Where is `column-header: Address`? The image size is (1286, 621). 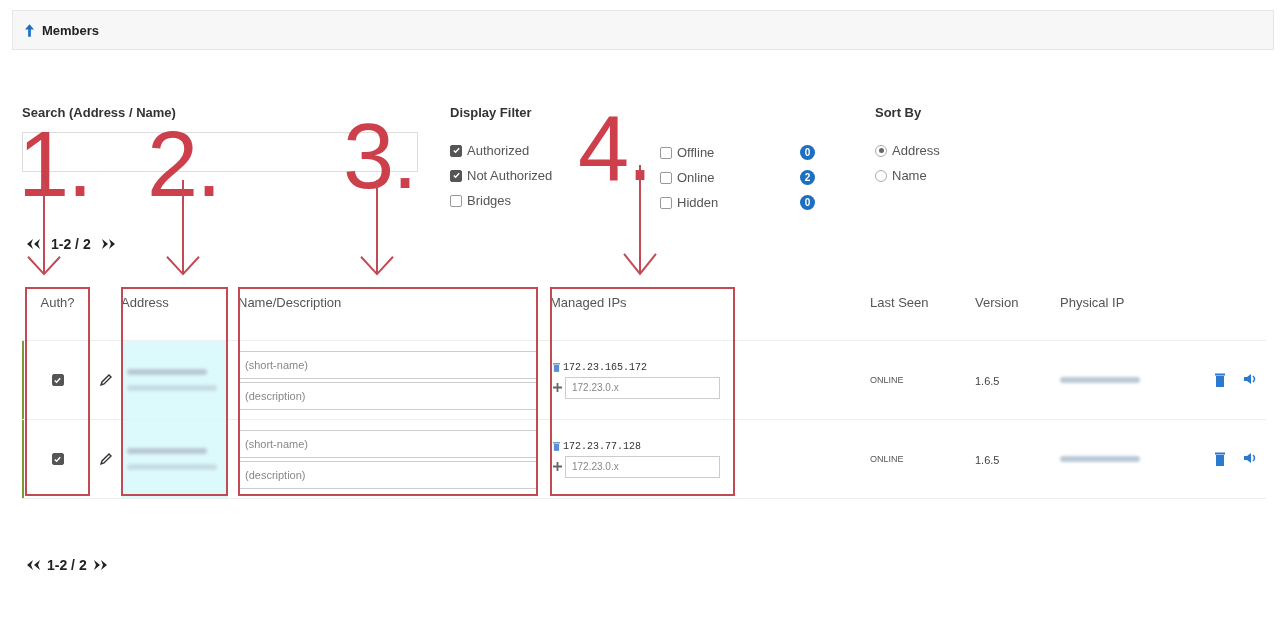
column-header: Address is located at coordinates (145, 302).